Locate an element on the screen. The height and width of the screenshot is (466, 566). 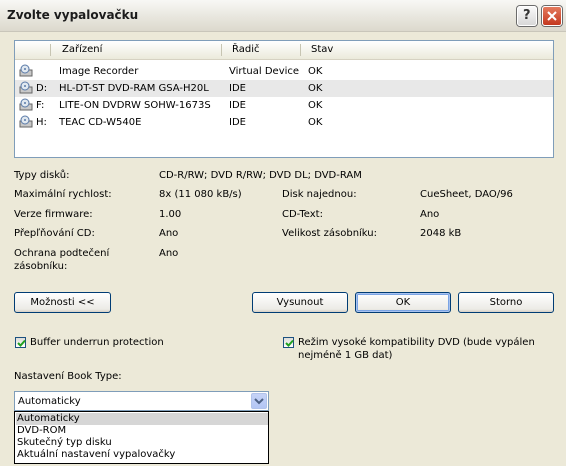
device-controller: Virtual Device is located at coordinates (264, 71).